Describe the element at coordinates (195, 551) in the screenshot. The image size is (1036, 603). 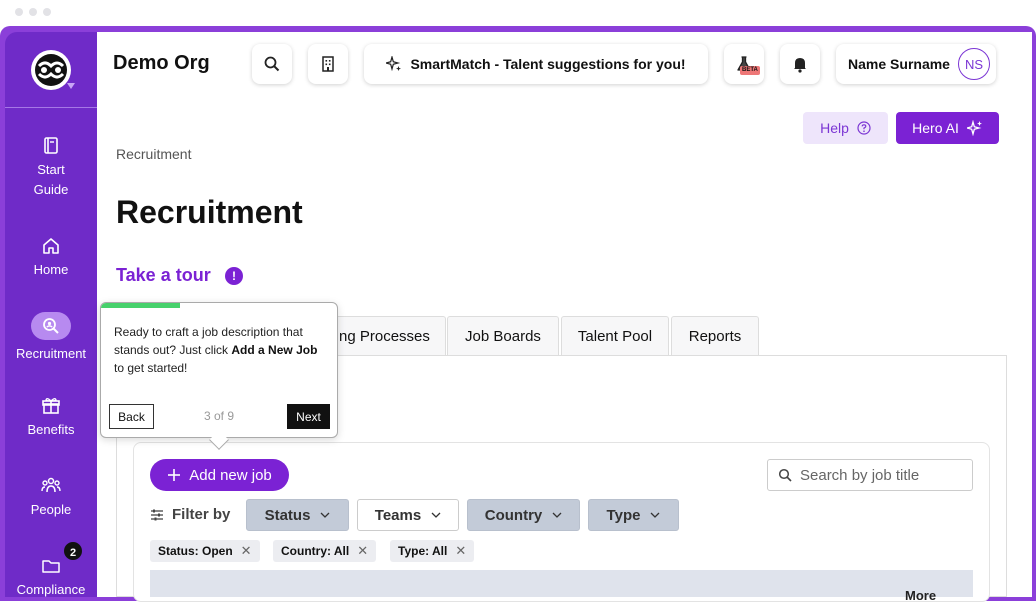
I see `chip-label: Status: Open` at that location.